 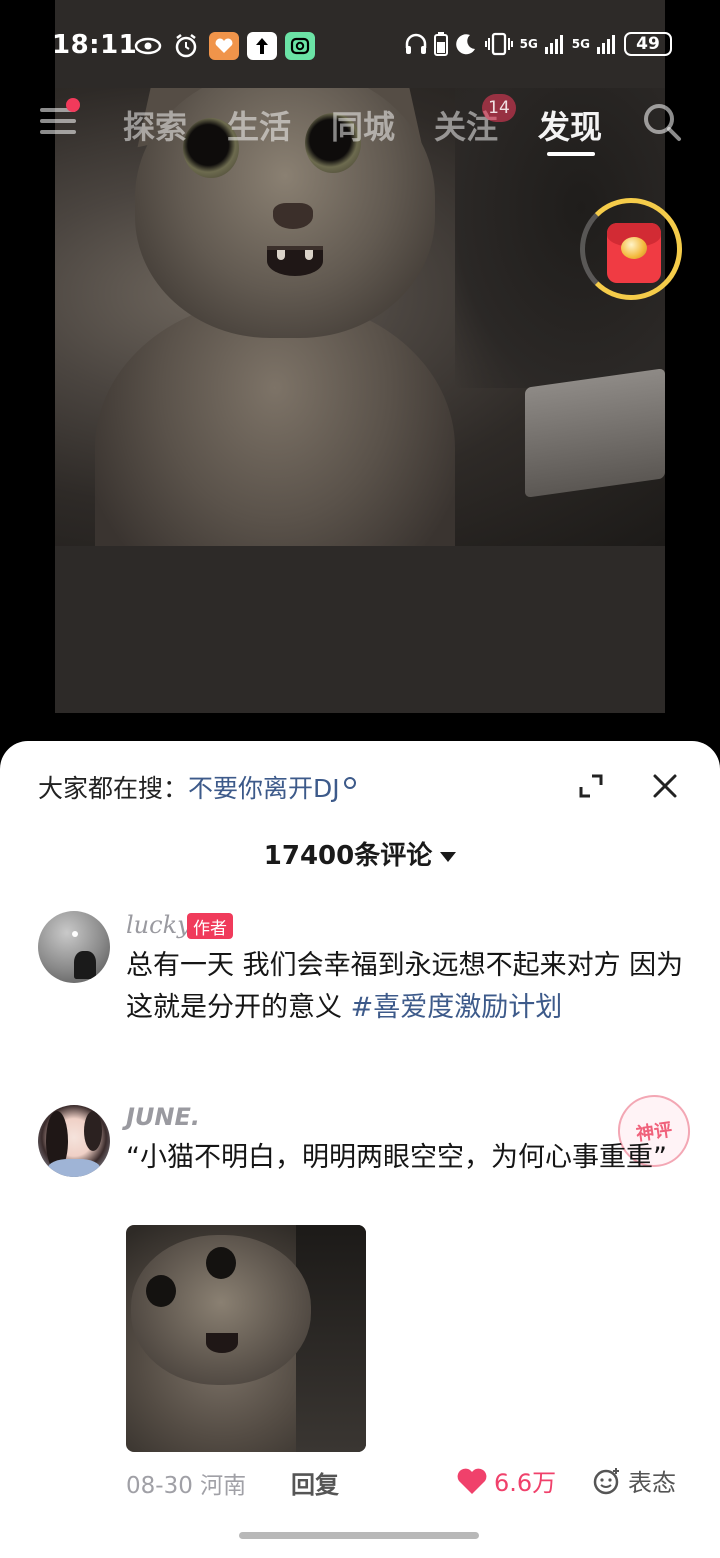 What do you see at coordinates (158, 925) in the screenshot?
I see `comment-username: lucky` at bounding box center [158, 925].